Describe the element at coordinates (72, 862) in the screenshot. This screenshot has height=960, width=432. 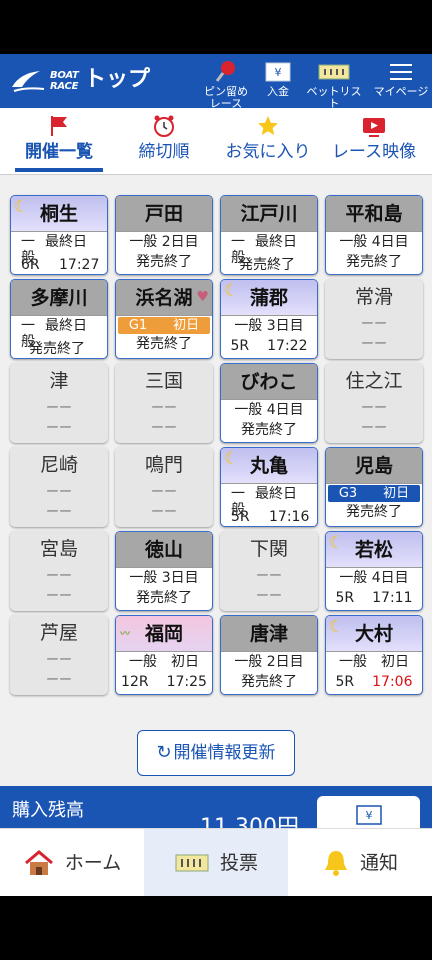
I see `bottom-tab-home: ホーム` at that location.